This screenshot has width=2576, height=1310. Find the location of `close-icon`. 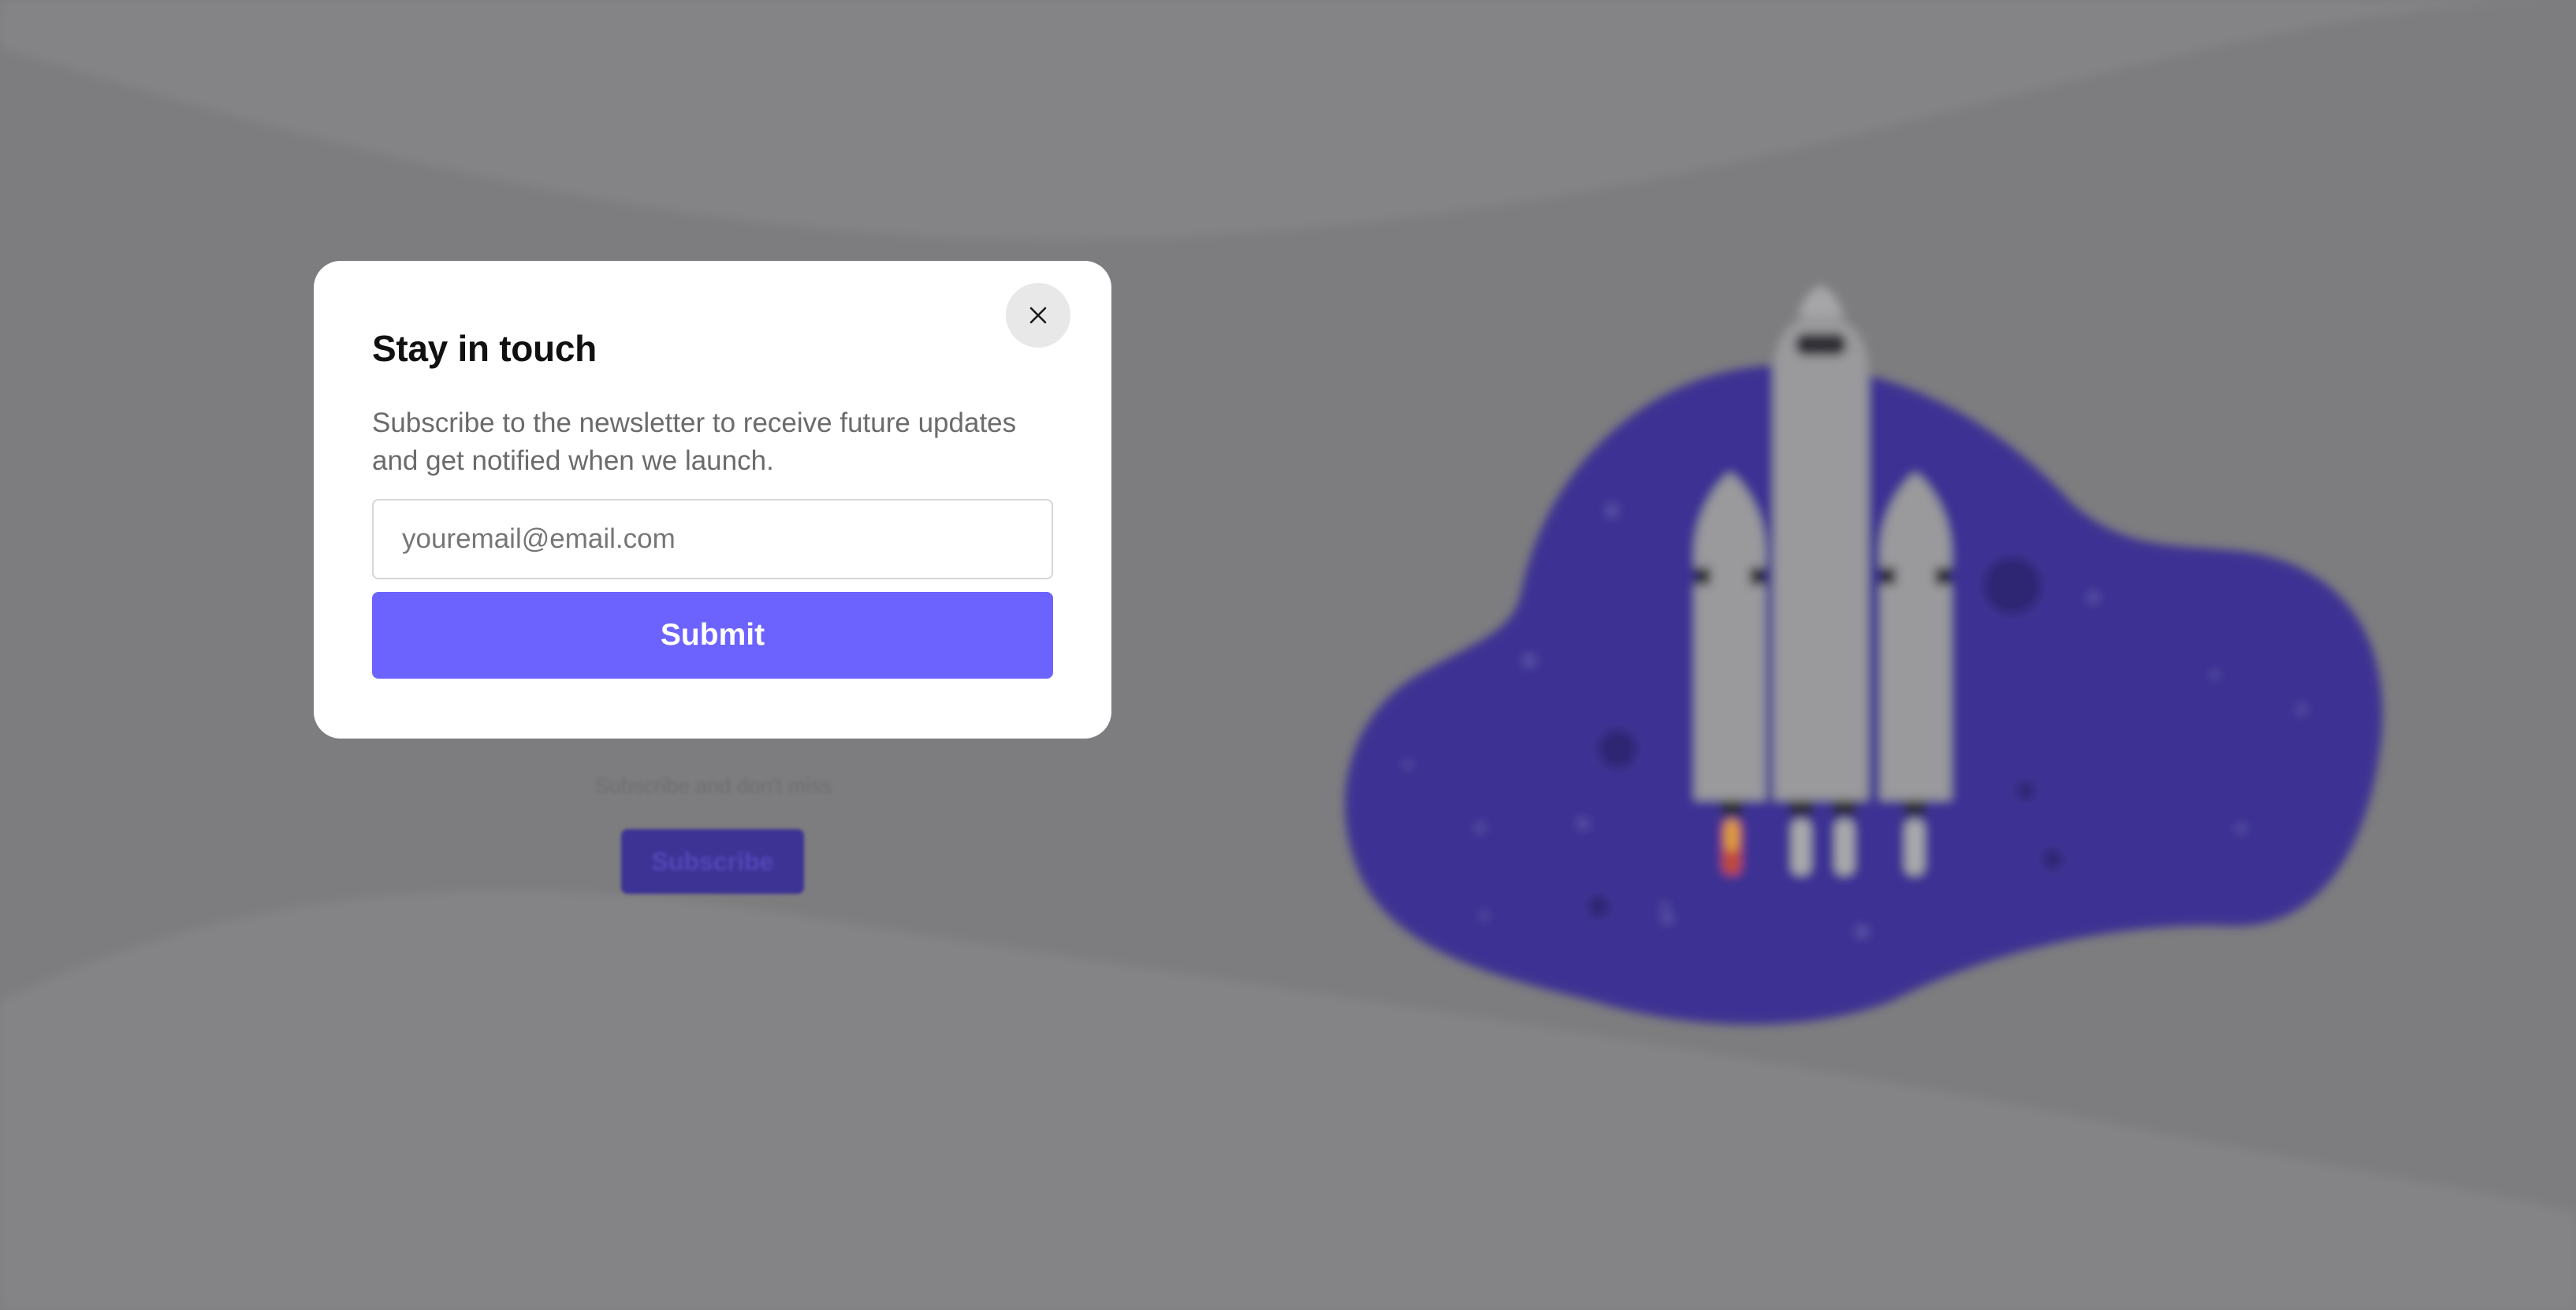

close-icon is located at coordinates (1038, 315).